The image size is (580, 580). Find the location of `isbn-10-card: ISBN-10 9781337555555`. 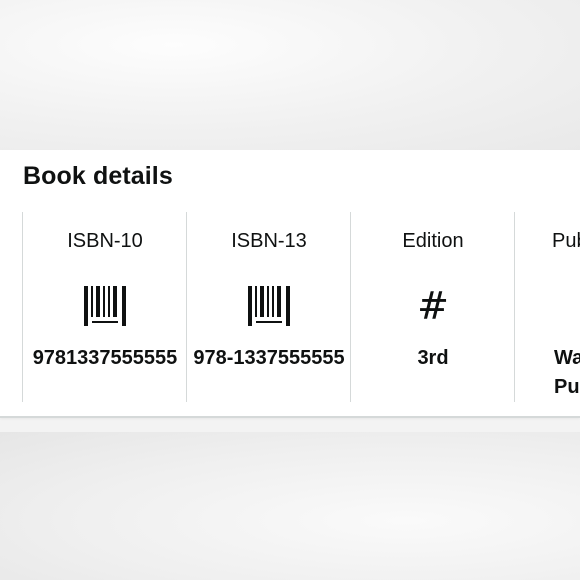

isbn-10-card: ISBN-10 9781337555555 is located at coordinates (104, 307).